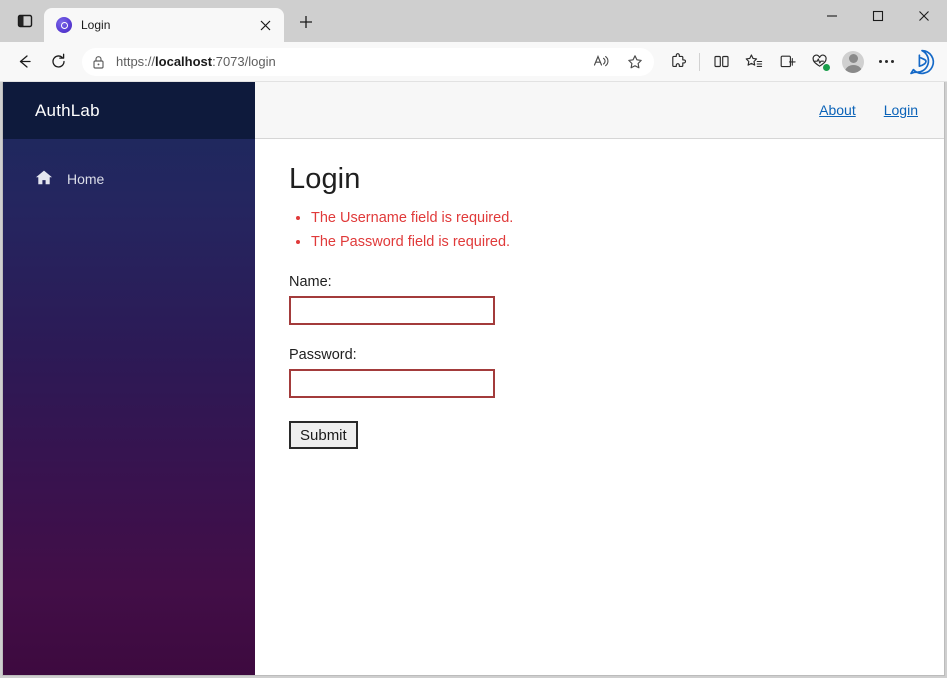 This screenshot has height=678, width=947. What do you see at coordinates (392, 310) in the screenshot?
I see `name-input` at bounding box center [392, 310].